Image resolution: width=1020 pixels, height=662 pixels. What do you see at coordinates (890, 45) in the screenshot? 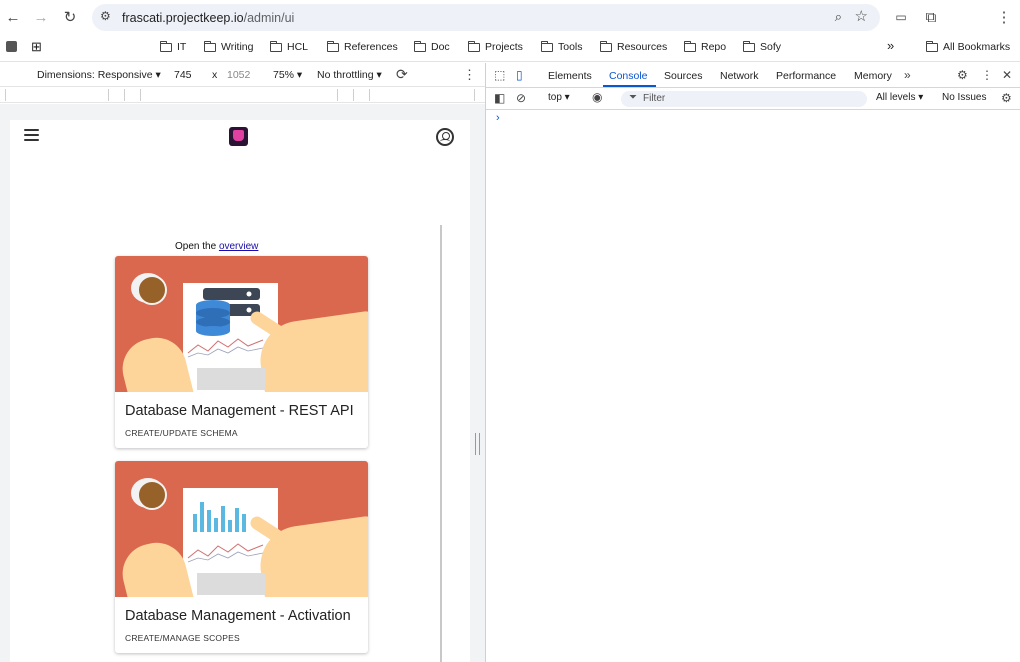
I see `bookmarks-overflow-button: »` at bounding box center [890, 45].